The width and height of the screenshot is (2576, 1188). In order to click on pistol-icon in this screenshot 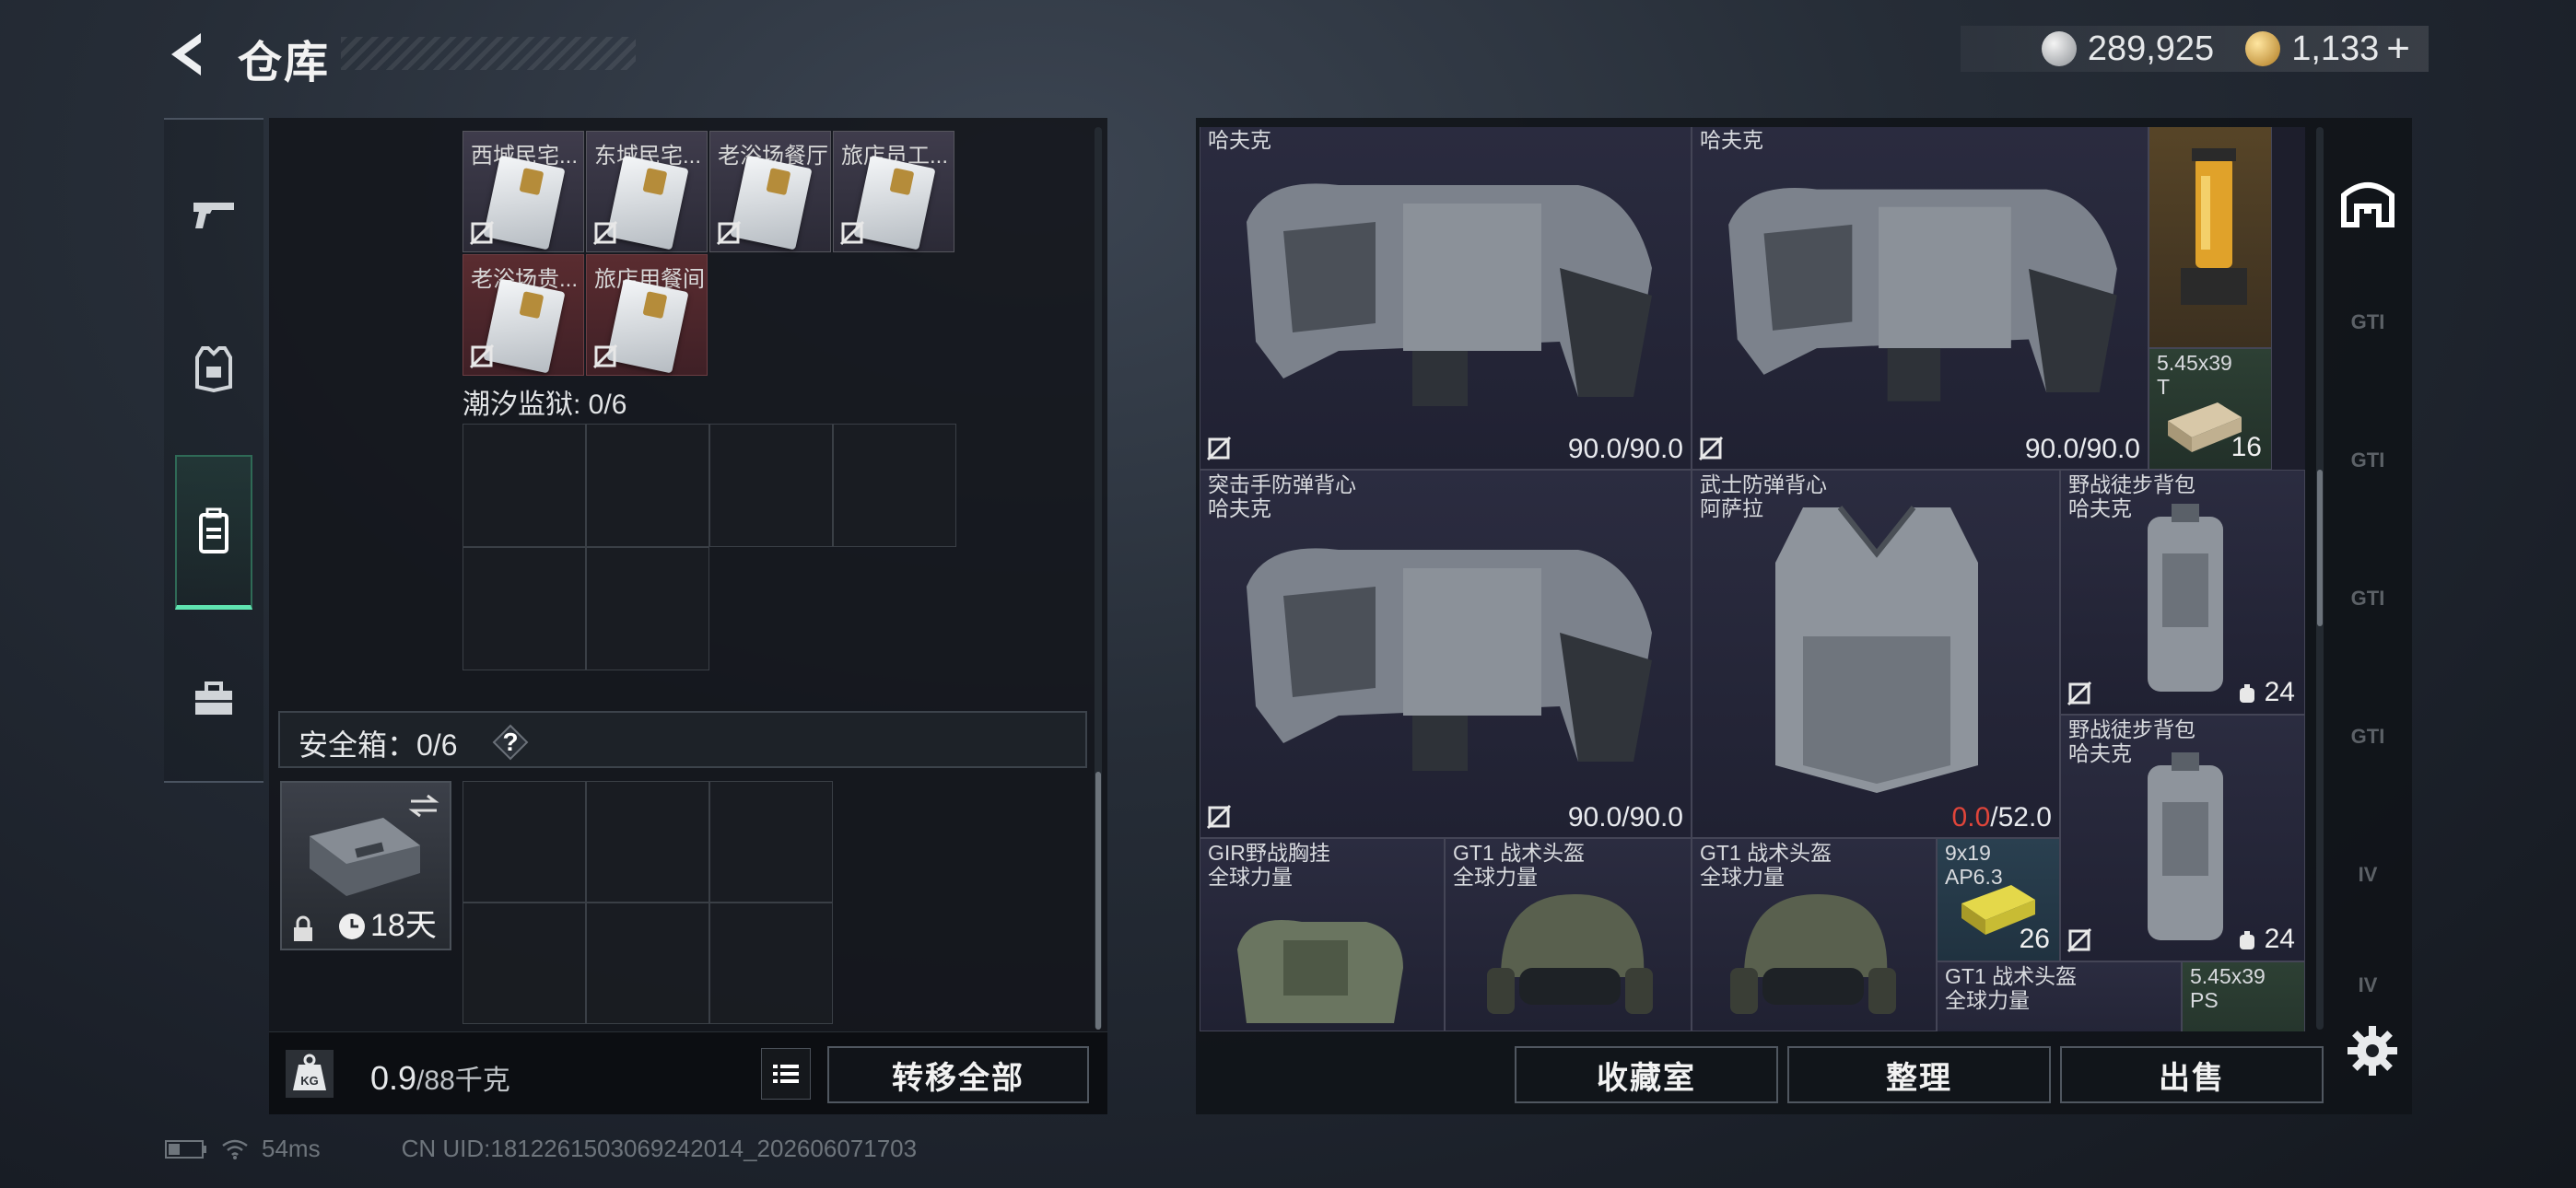, I will do `click(213, 215)`.